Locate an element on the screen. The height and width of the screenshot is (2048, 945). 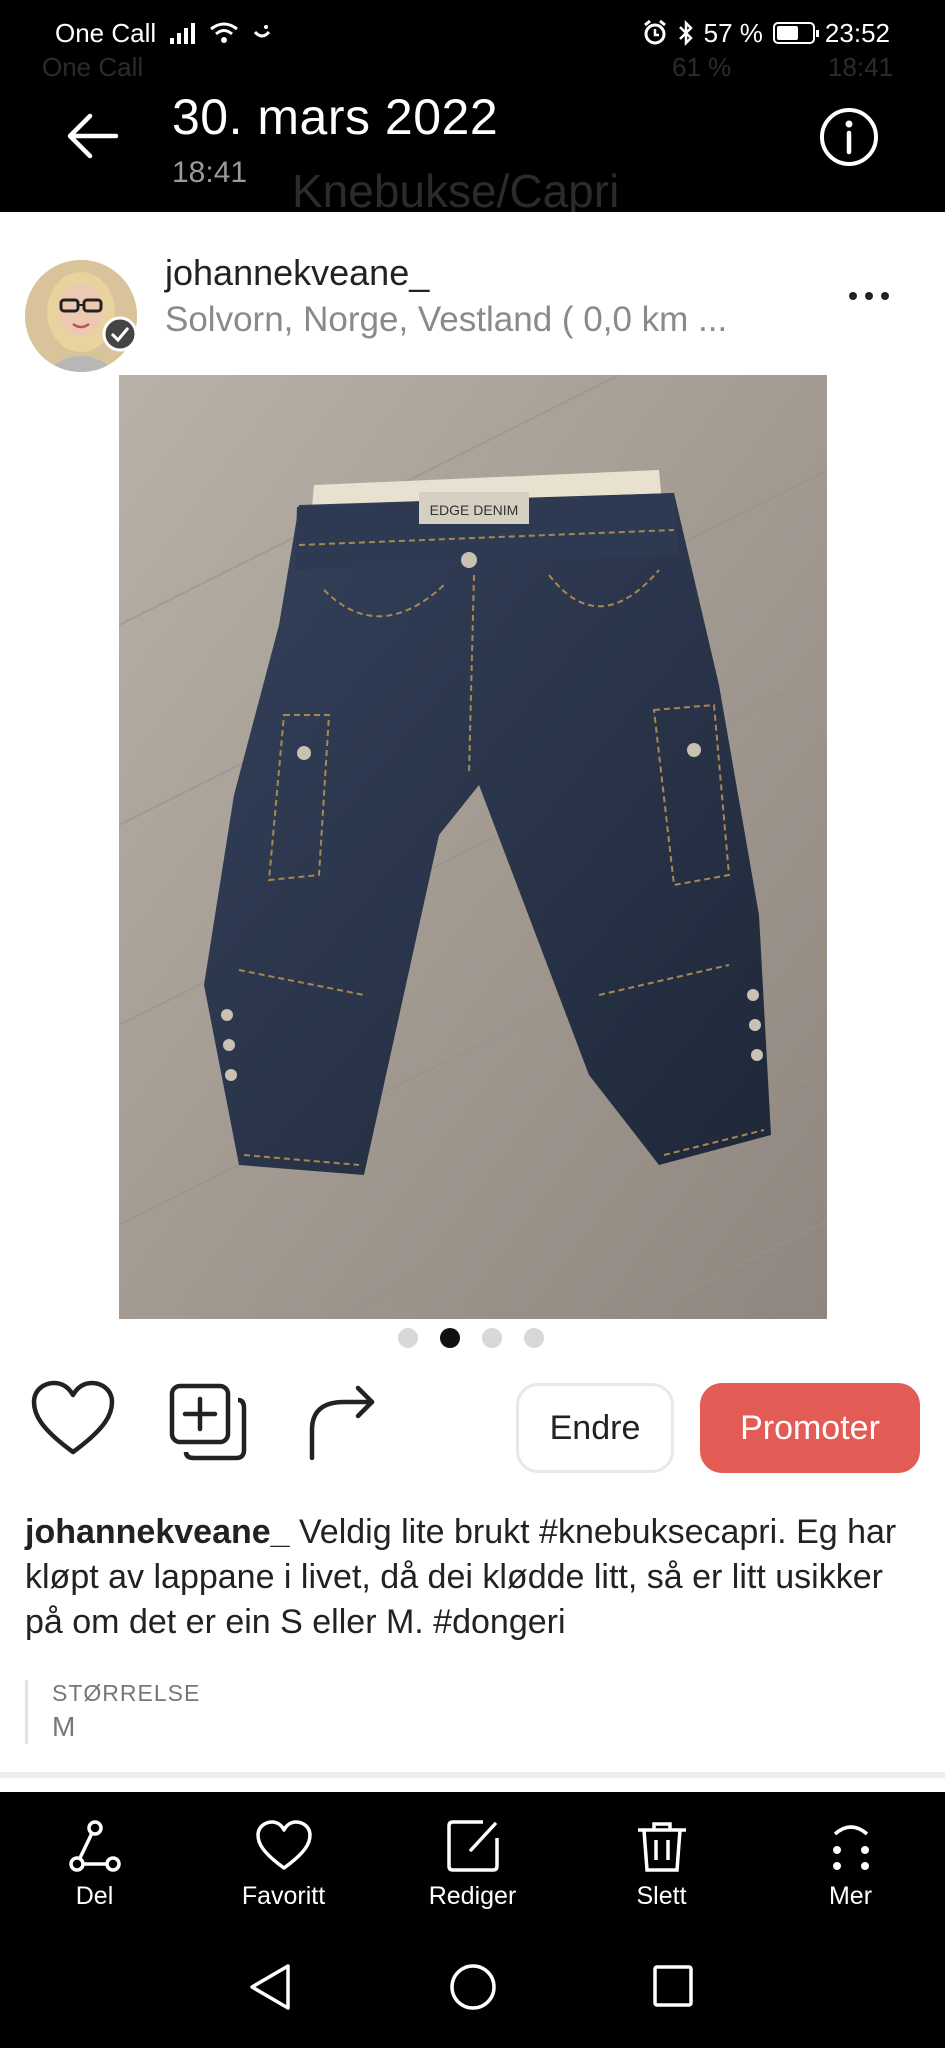
post-time: 18:41 is located at coordinates (210, 172).